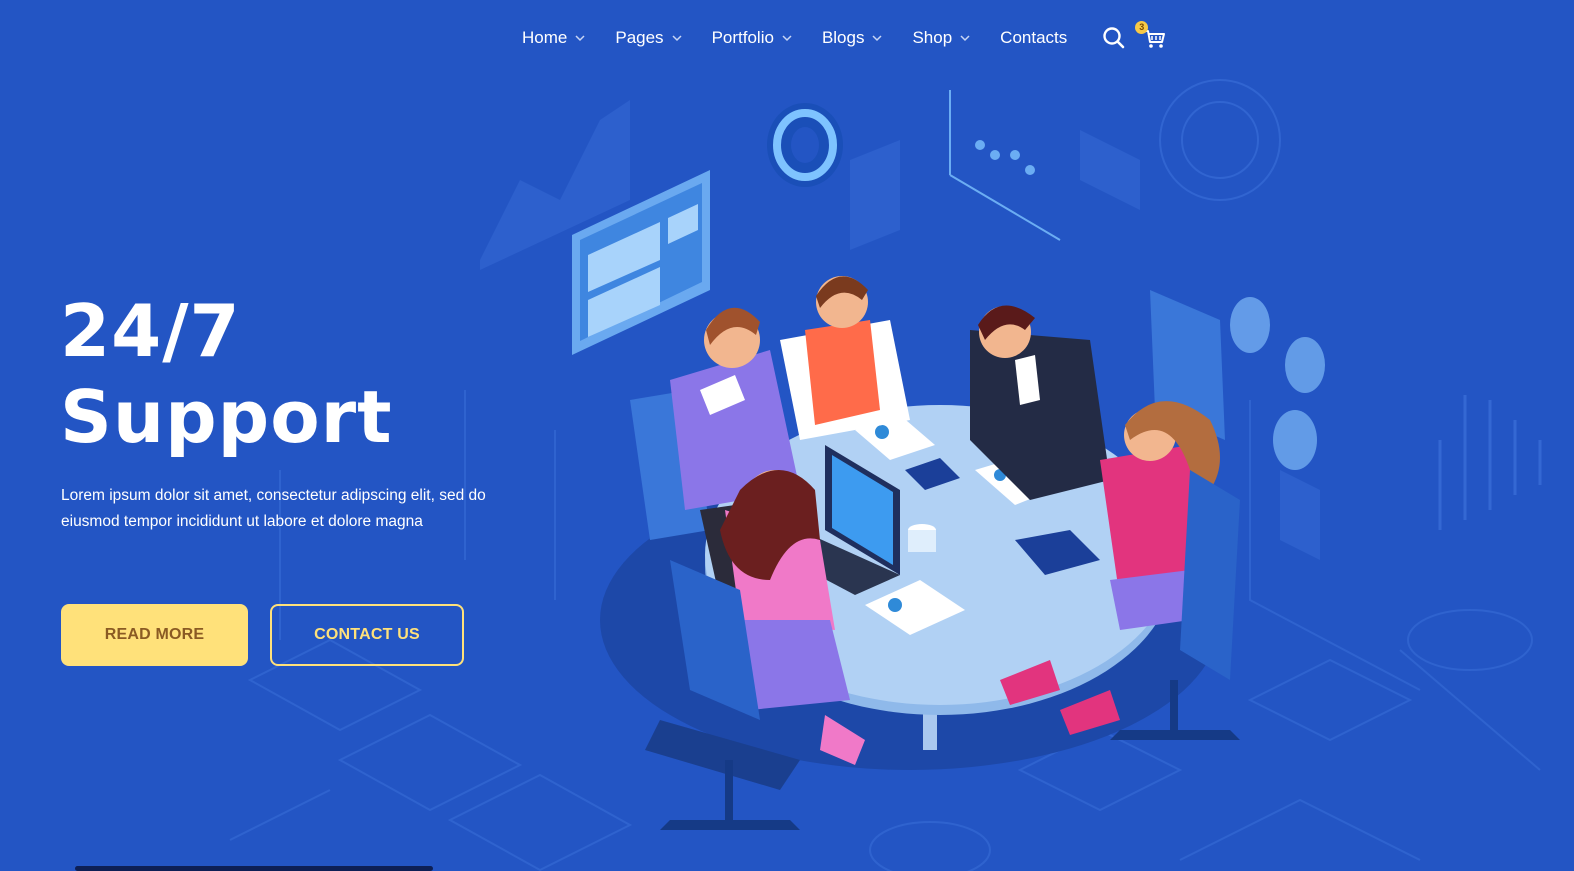  I want to click on cart-icon: 3, so click(1151, 36).